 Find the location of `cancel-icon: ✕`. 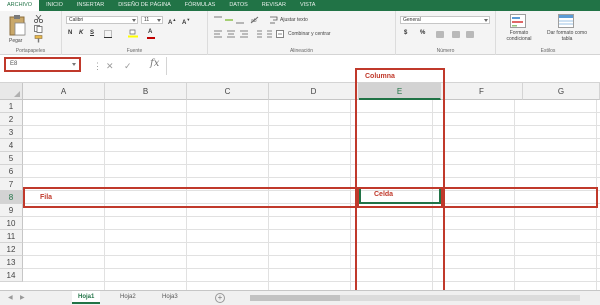

cancel-icon: ✕ is located at coordinates (110, 66).